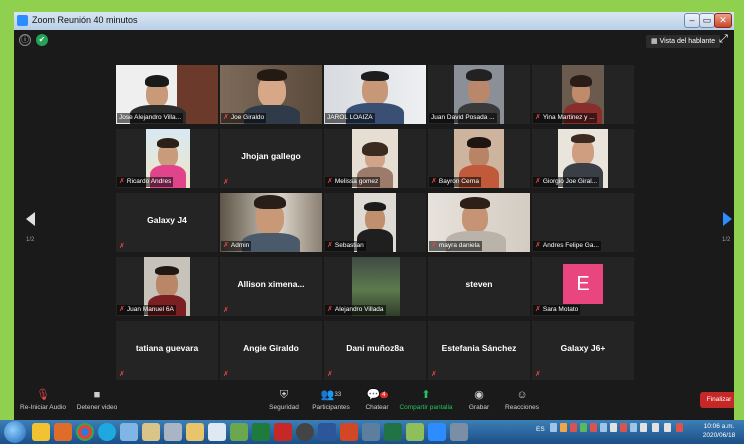 The width and height of the screenshot is (744, 444). Describe the element at coordinates (85, 20) in the screenshot. I see `window-title: Zoom Reunión 40 minutos` at that location.